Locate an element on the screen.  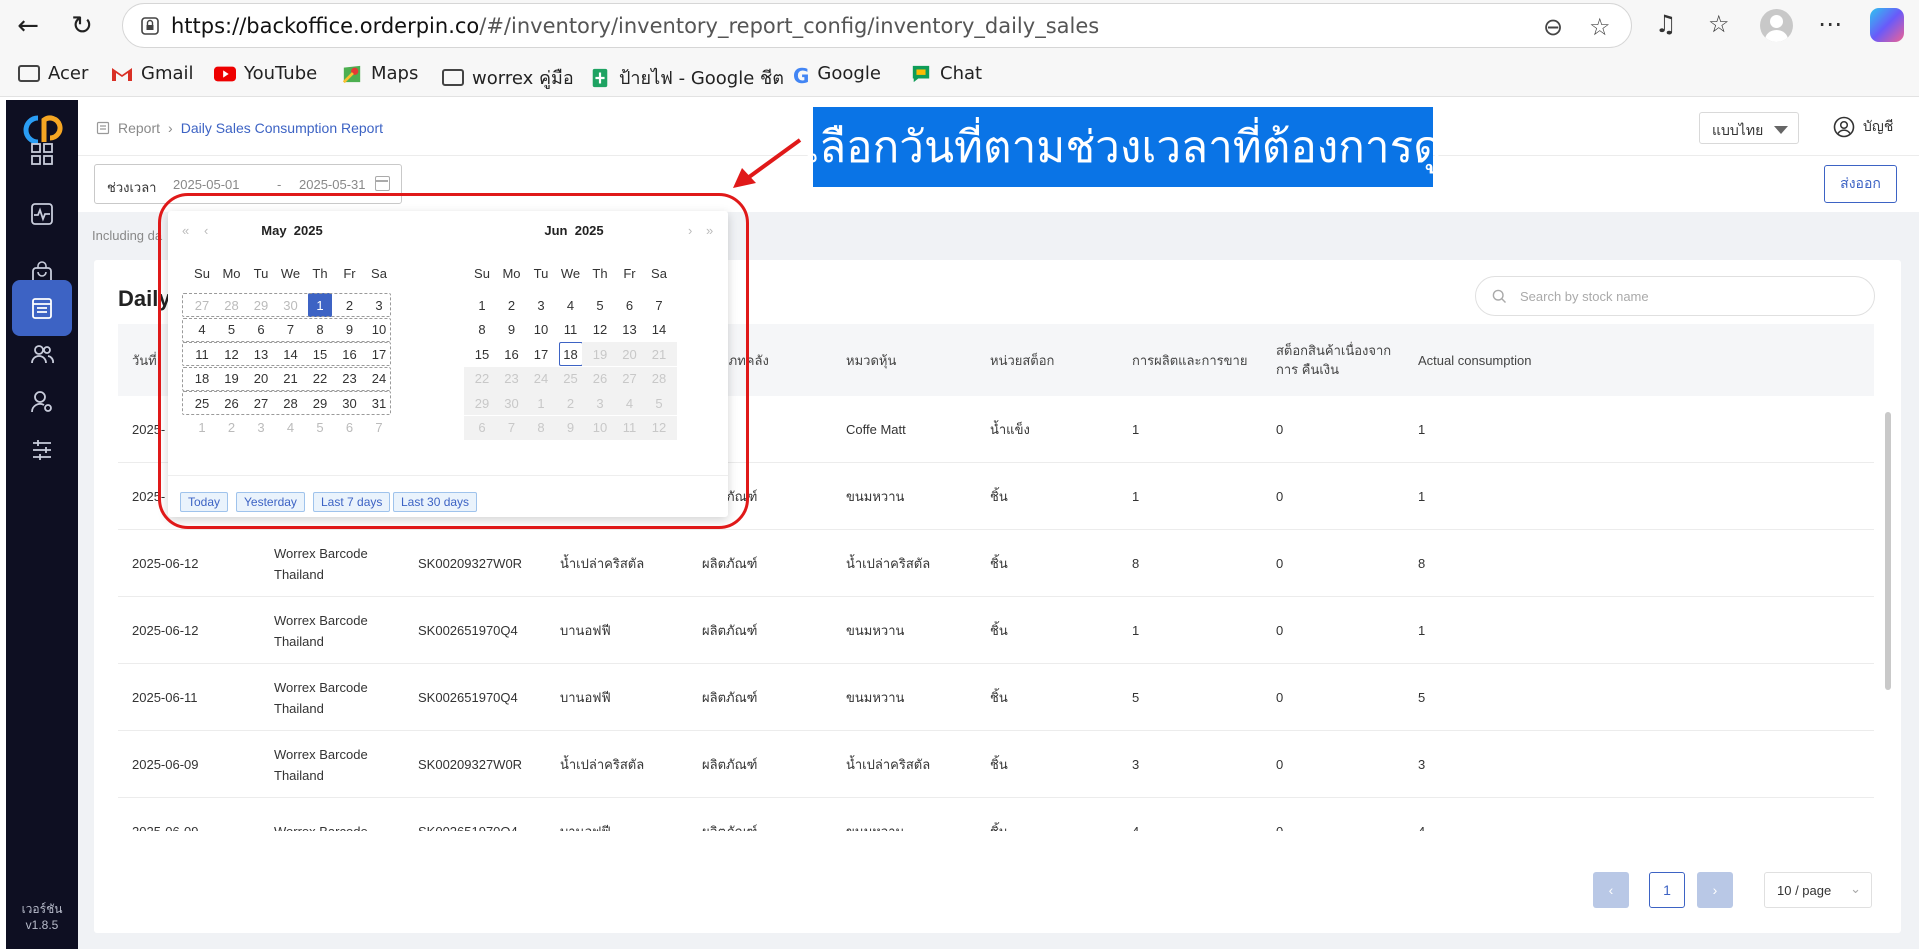
range-end: 2025-05-31 is located at coordinates (332, 184).